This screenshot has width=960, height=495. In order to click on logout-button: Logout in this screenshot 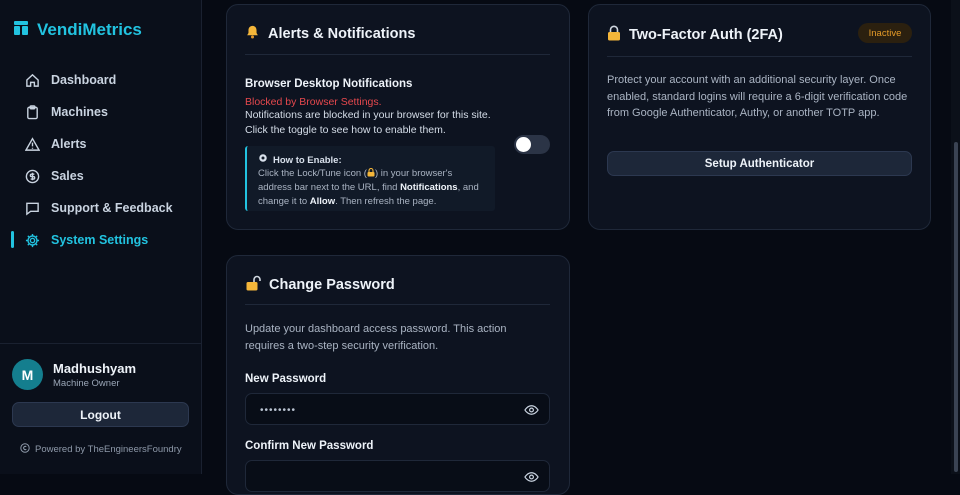, I will do `click(100, 414)`.